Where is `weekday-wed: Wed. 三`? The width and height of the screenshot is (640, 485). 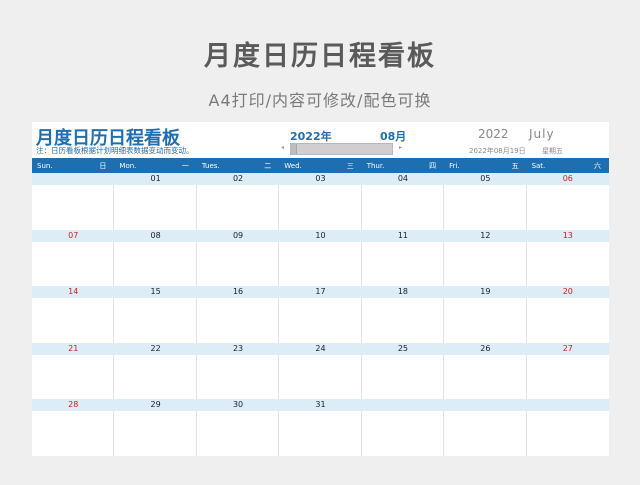 weekday-wed: Wed. 三 is located at coordinates (320, 165).